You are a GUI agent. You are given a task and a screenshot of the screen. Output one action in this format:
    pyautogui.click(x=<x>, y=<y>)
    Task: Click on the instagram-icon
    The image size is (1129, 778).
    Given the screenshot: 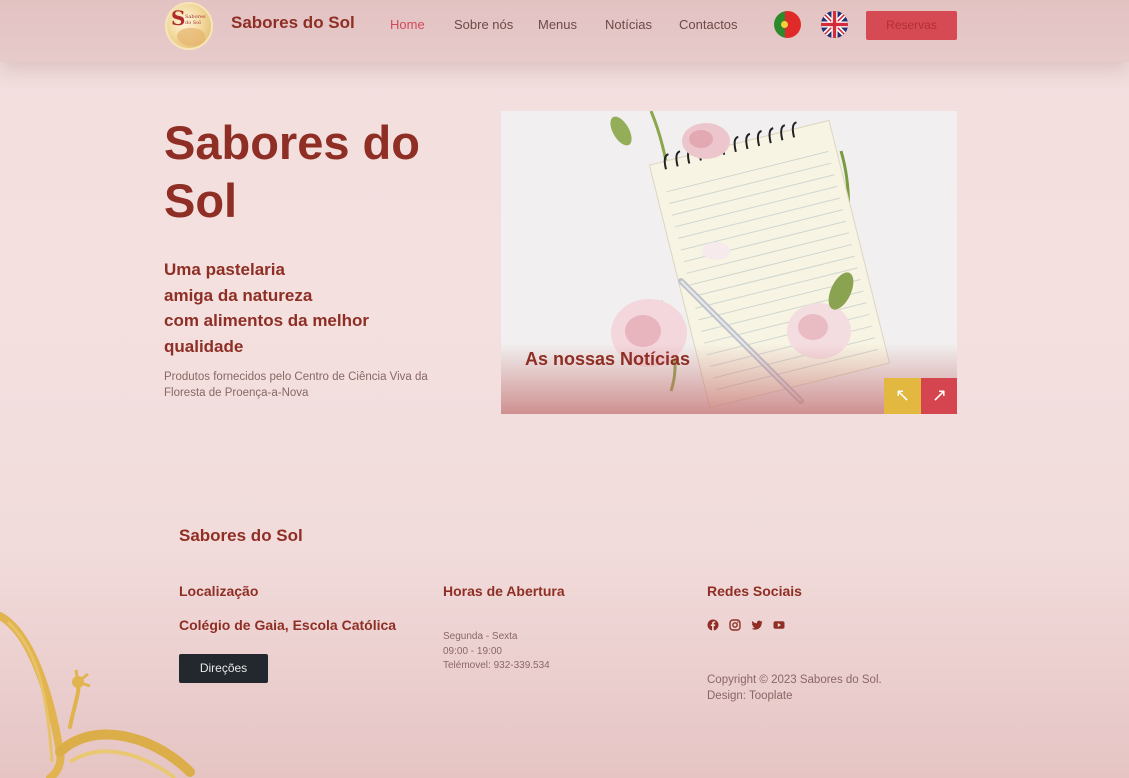 What is the action you would take?
    pyautogui.click(x=735, y=625)
    